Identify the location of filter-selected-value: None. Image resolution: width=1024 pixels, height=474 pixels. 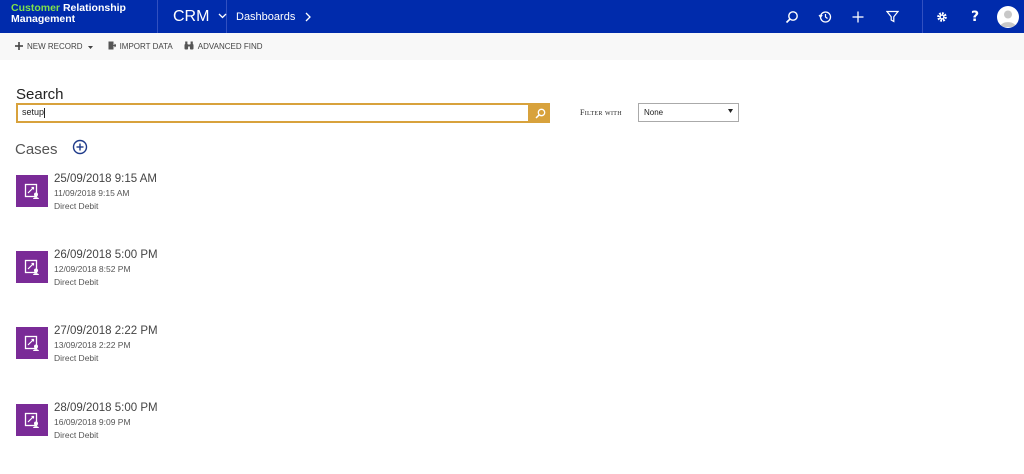
(654, 112).